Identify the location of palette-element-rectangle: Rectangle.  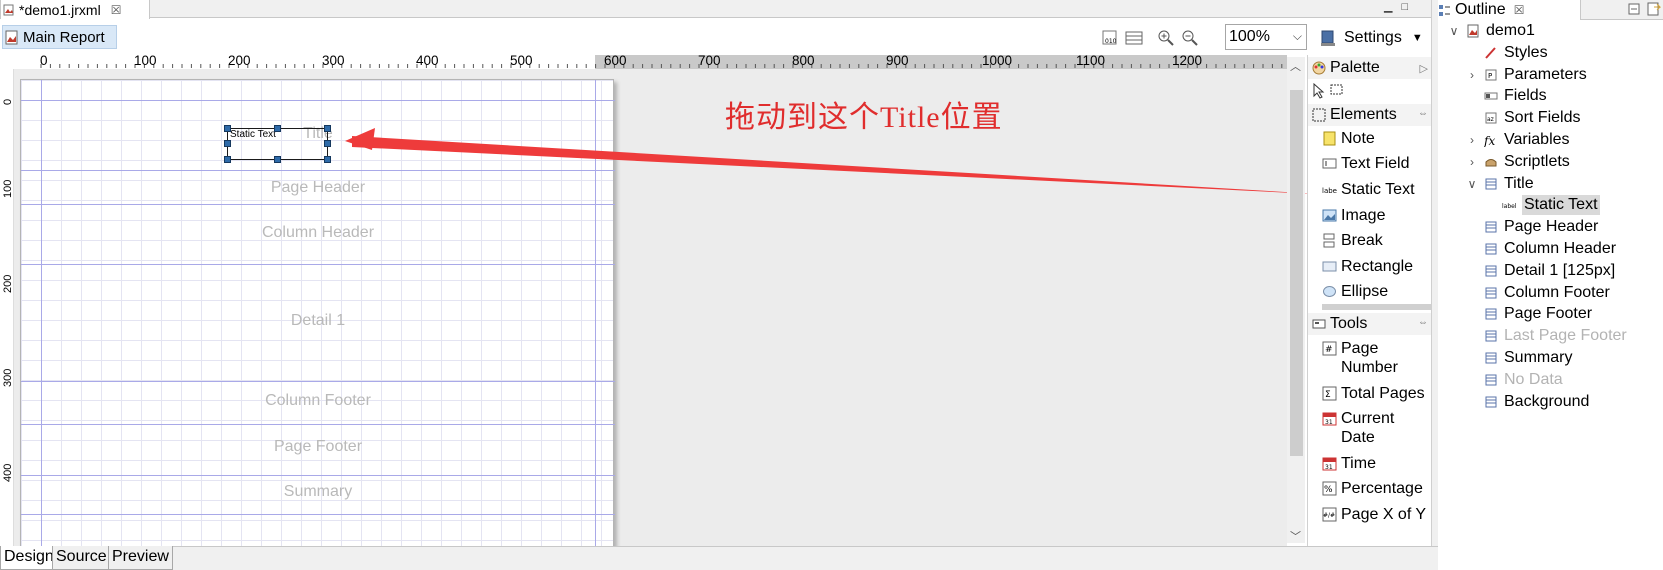
(1376, 266).